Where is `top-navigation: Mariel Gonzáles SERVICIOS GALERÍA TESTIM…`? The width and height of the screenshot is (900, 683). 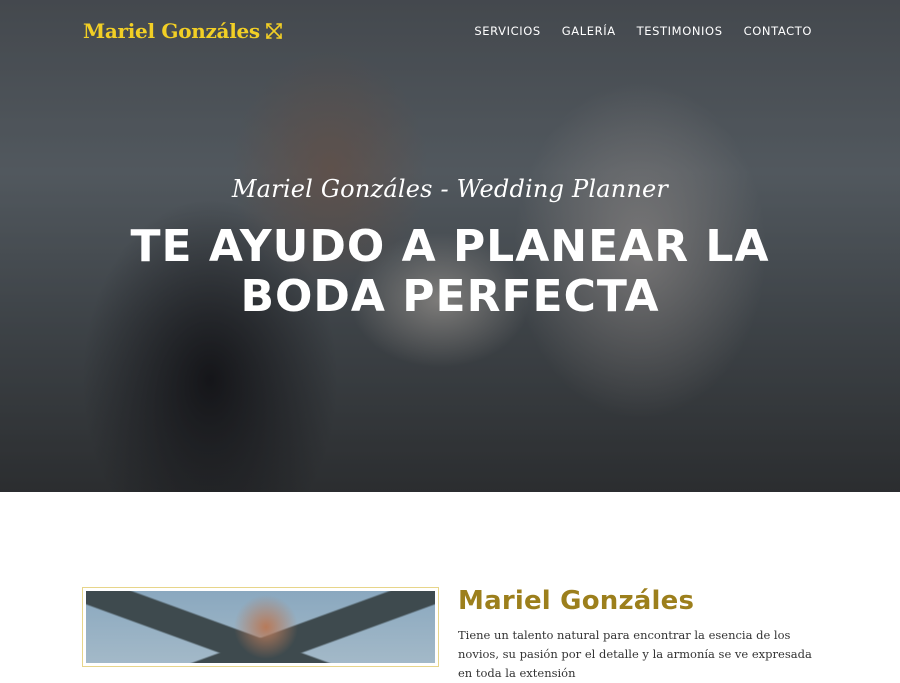 top-navigation: Mariel Gonzáles SERVICIOS GALERÍA TESTIM… is located at coordinates (450, 31).